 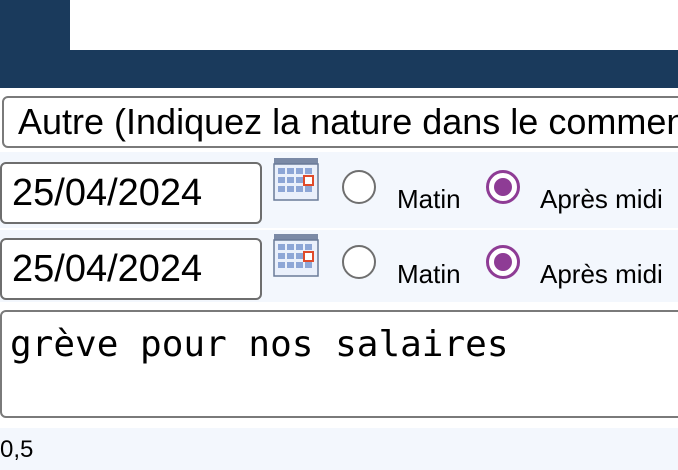 I want to click on start-date-input: 25/04/2024, so click(x=131, y=193).